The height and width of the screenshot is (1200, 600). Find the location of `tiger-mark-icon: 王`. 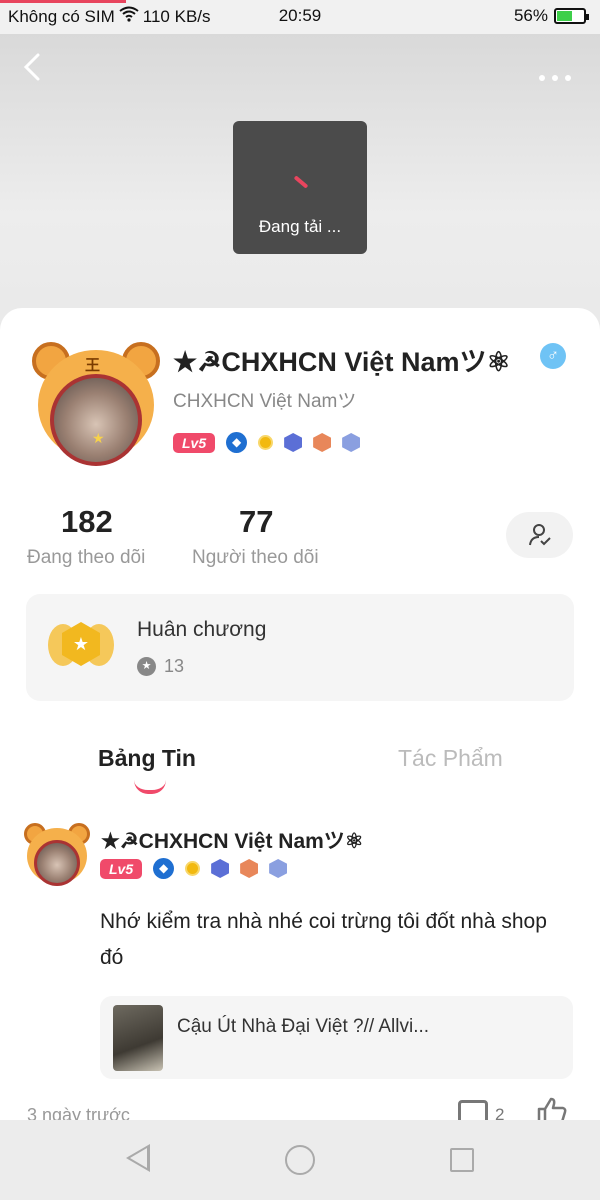

tiger-mark-icon: 王 is located at coordinates (93, 365).